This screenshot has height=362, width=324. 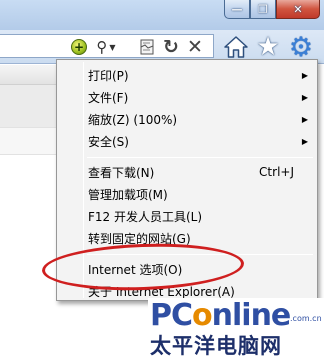 What do you see at coordinates (202, 315) in the screenshot?
I see `watermark-logo-o: o` at bounding box center [202, 315].